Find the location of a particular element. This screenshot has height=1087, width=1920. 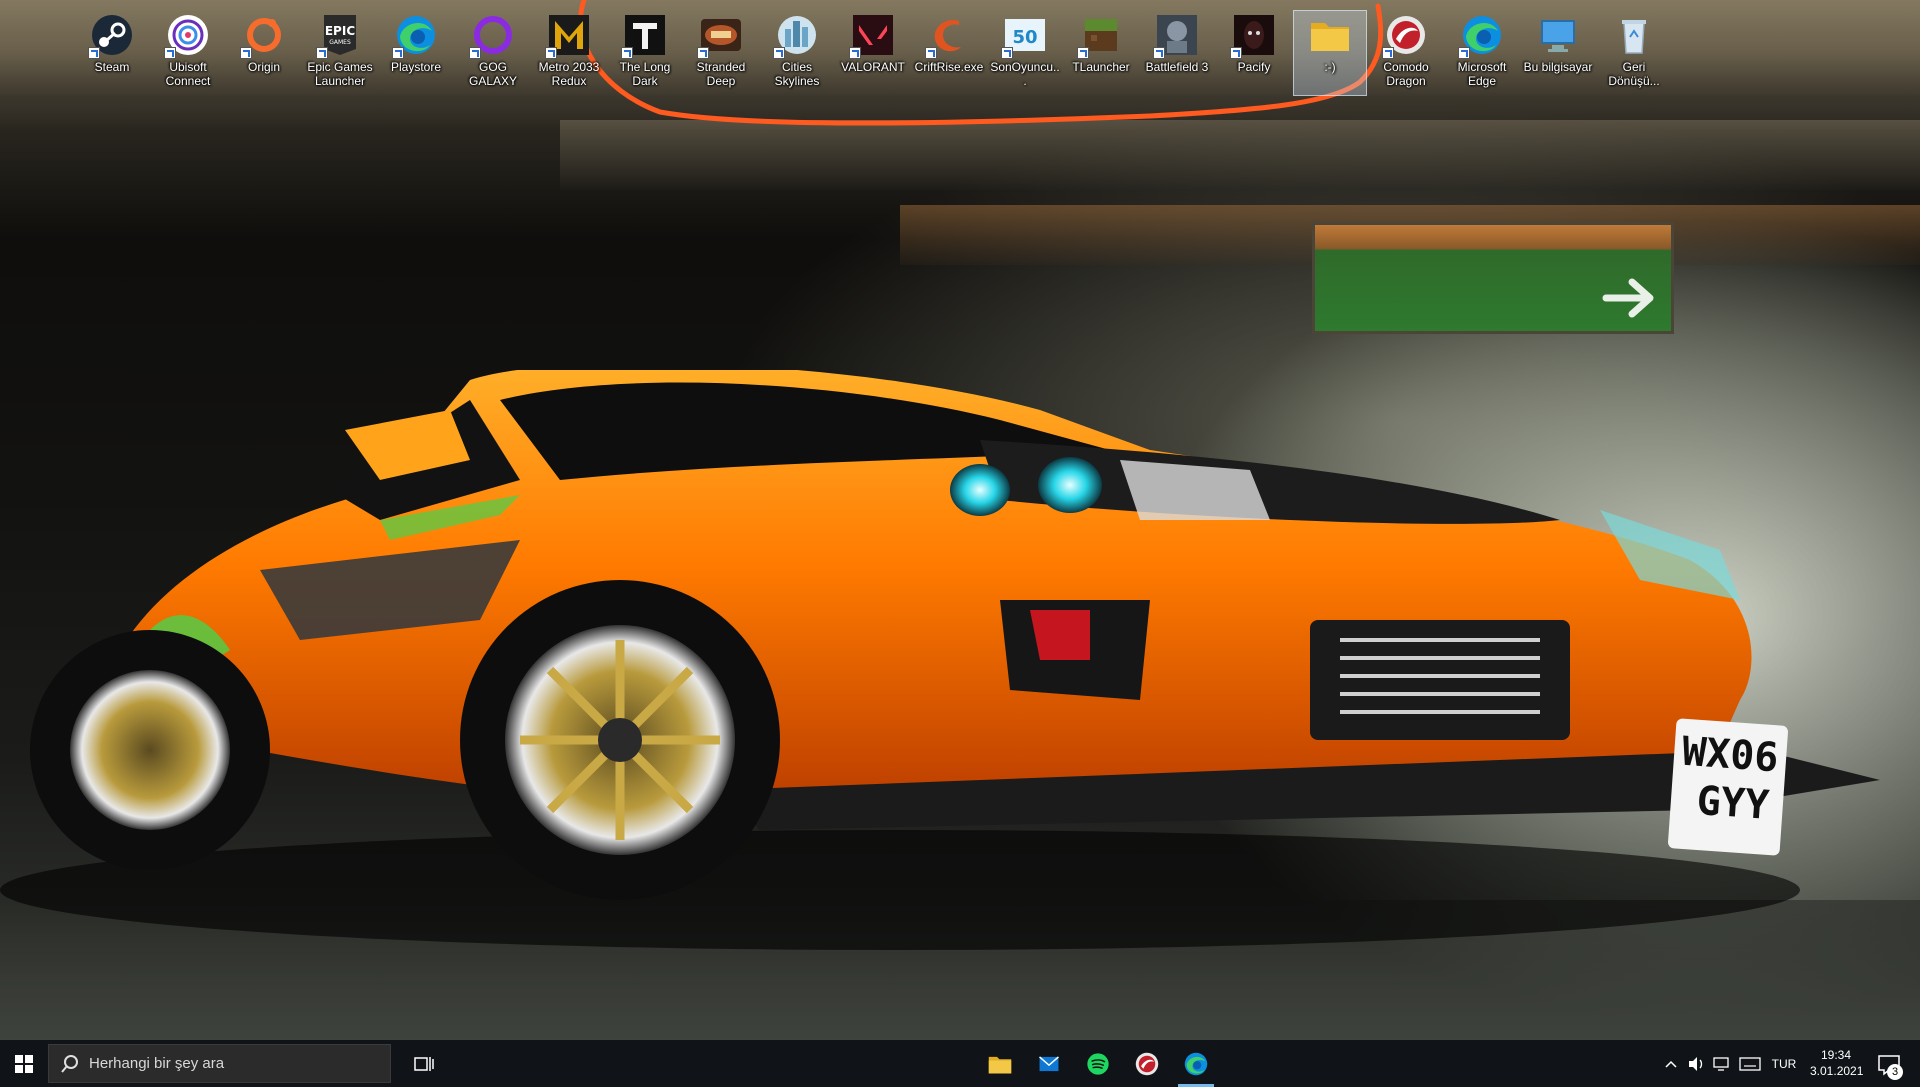

taskbar-app-microsoft-edge is located at coordinates (1196, 1063).